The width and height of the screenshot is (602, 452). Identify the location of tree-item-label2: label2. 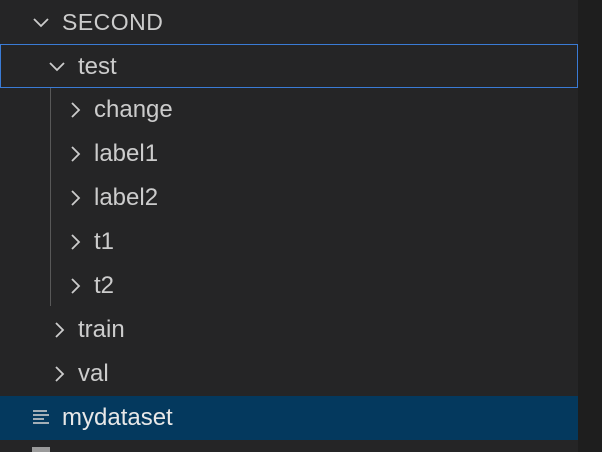
(289, 198).